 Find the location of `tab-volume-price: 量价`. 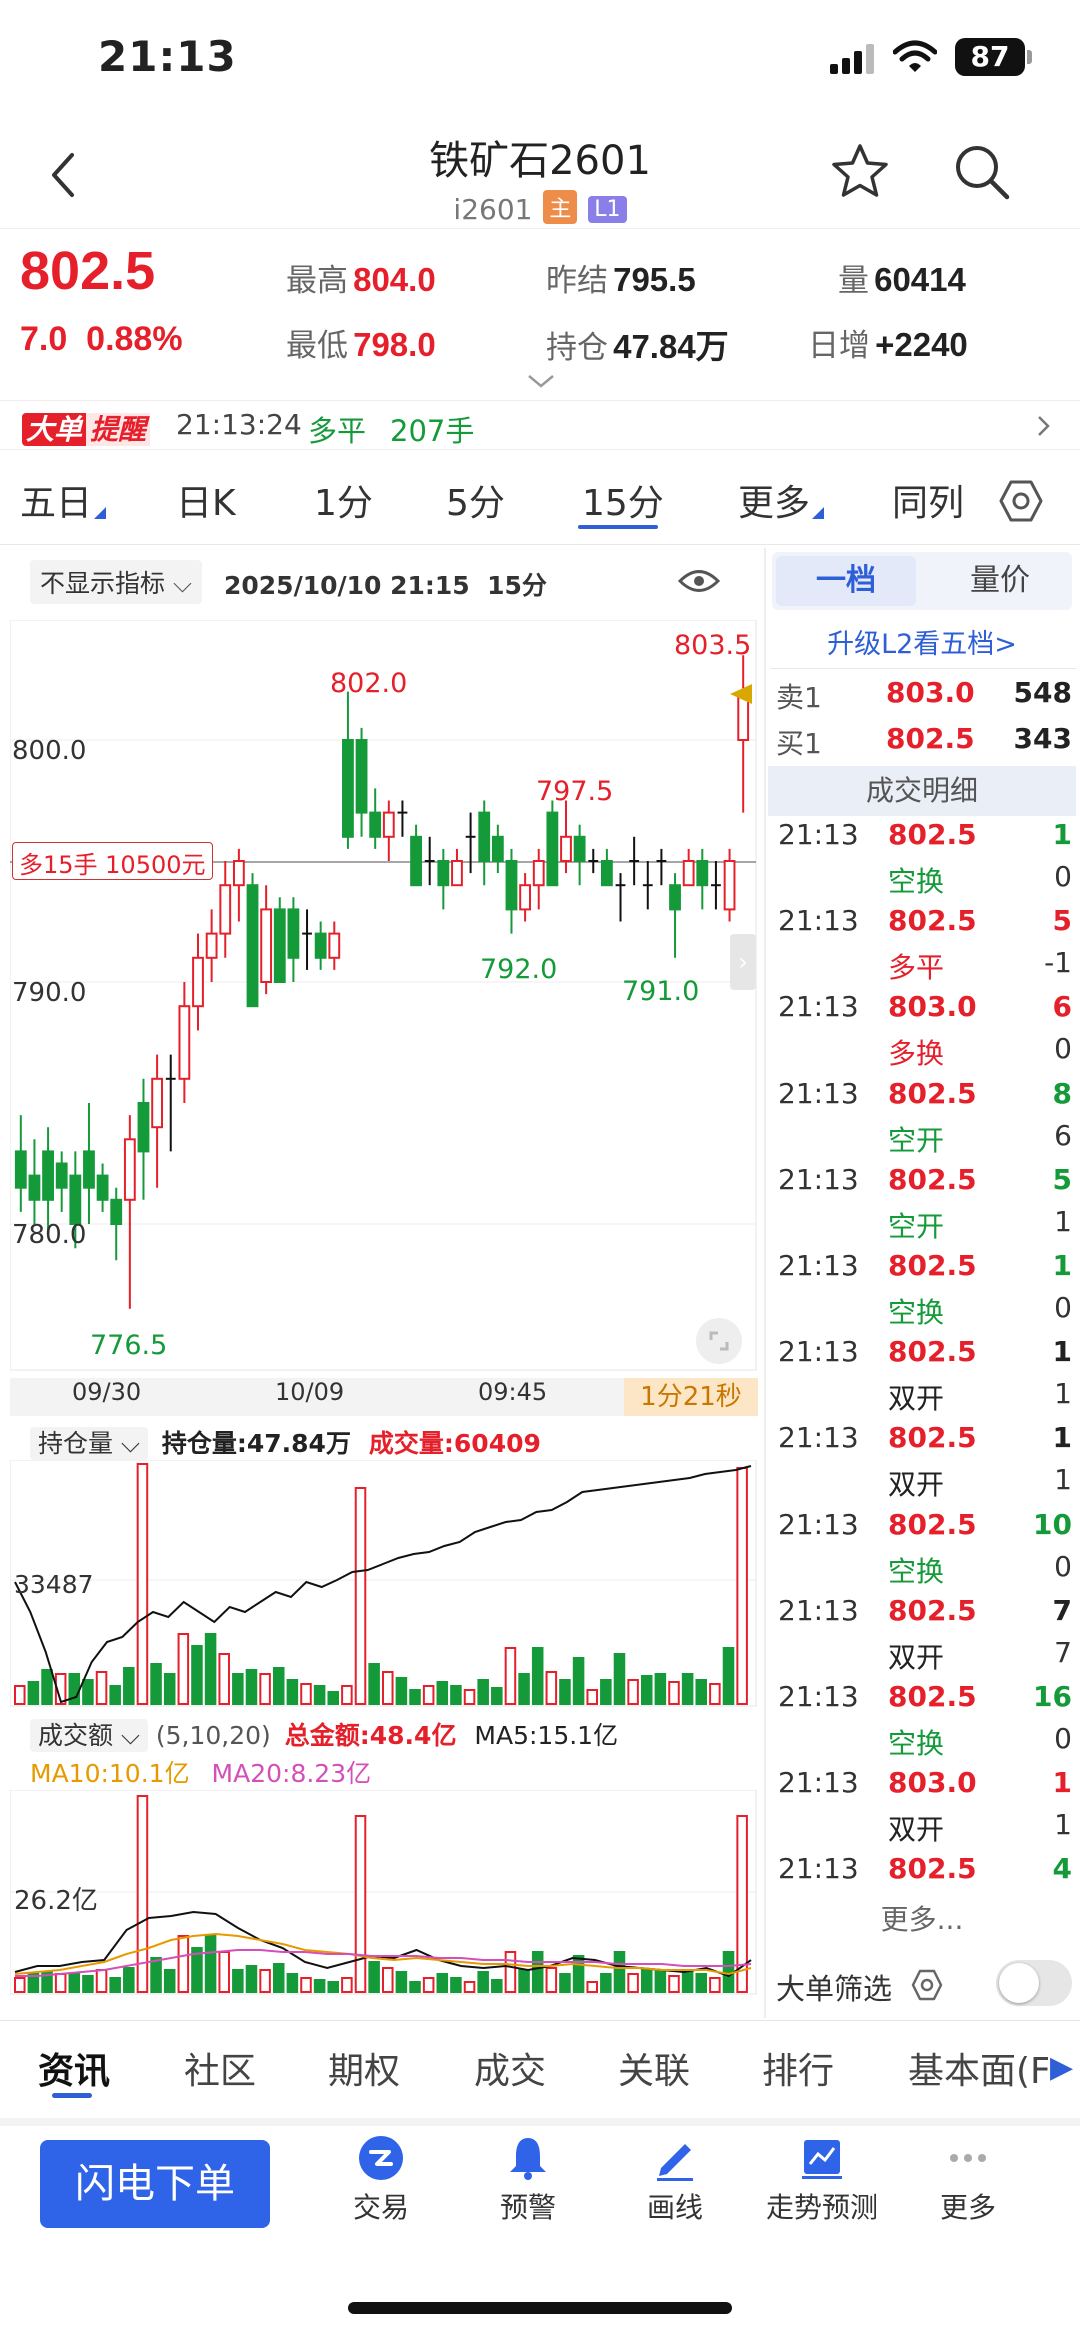

tab-volume-price: 量价 is located at coordinates (1000, 581).